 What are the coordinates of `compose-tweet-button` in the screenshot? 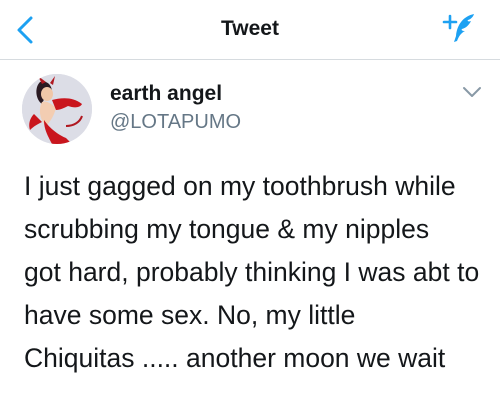 It's located at (460, 28).